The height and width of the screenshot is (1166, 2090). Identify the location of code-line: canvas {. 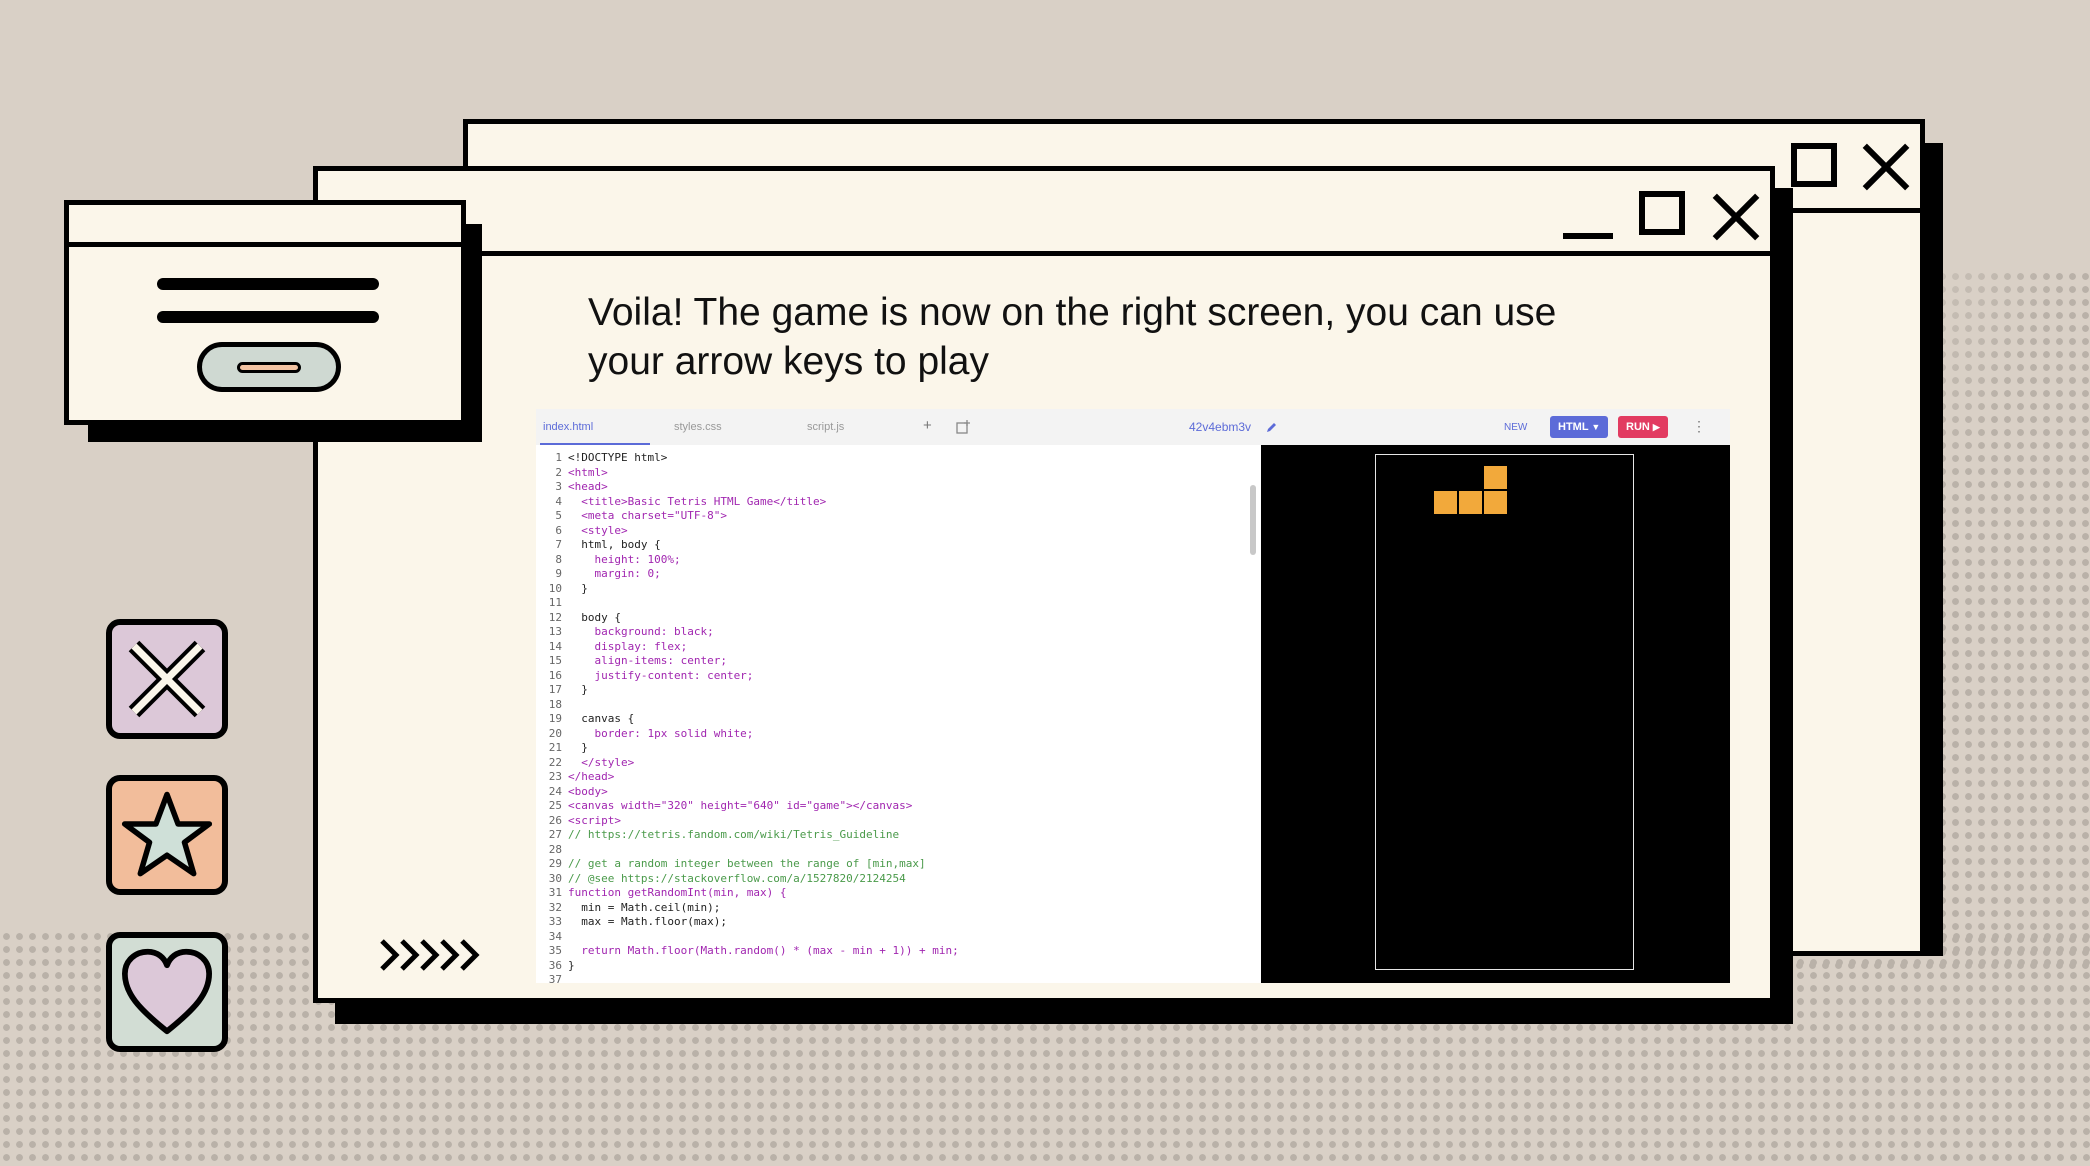
(601, 718).